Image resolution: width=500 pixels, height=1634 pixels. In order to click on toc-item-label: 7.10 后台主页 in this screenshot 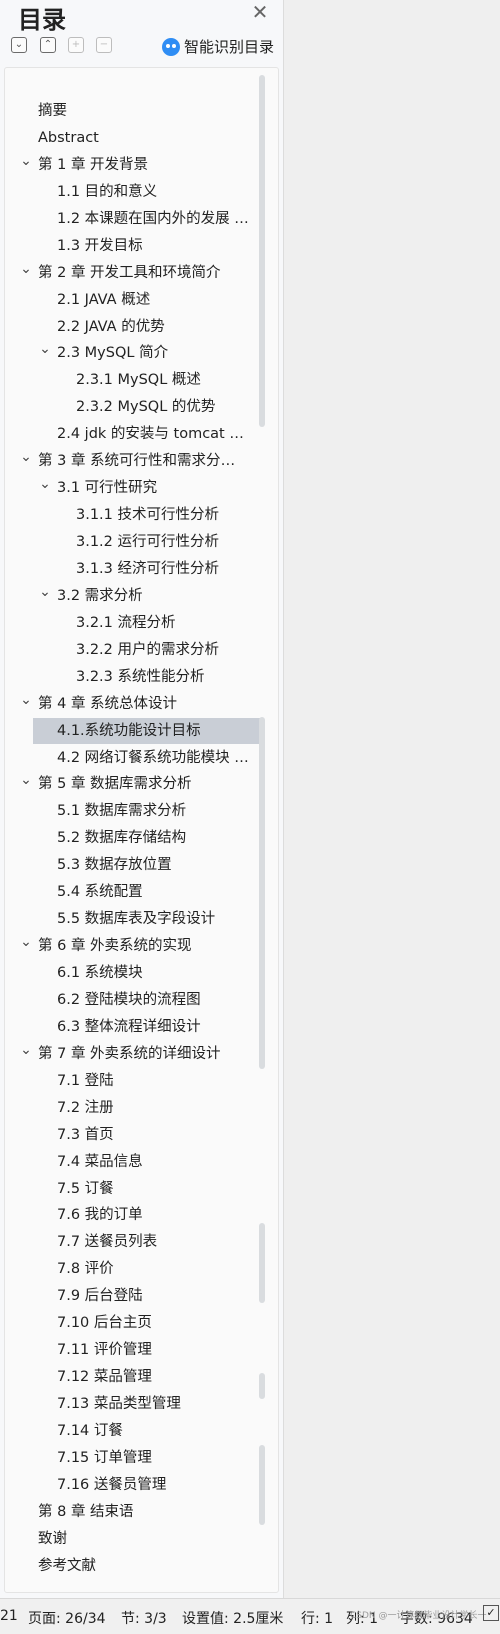, I will do `click(104, 1323)`.